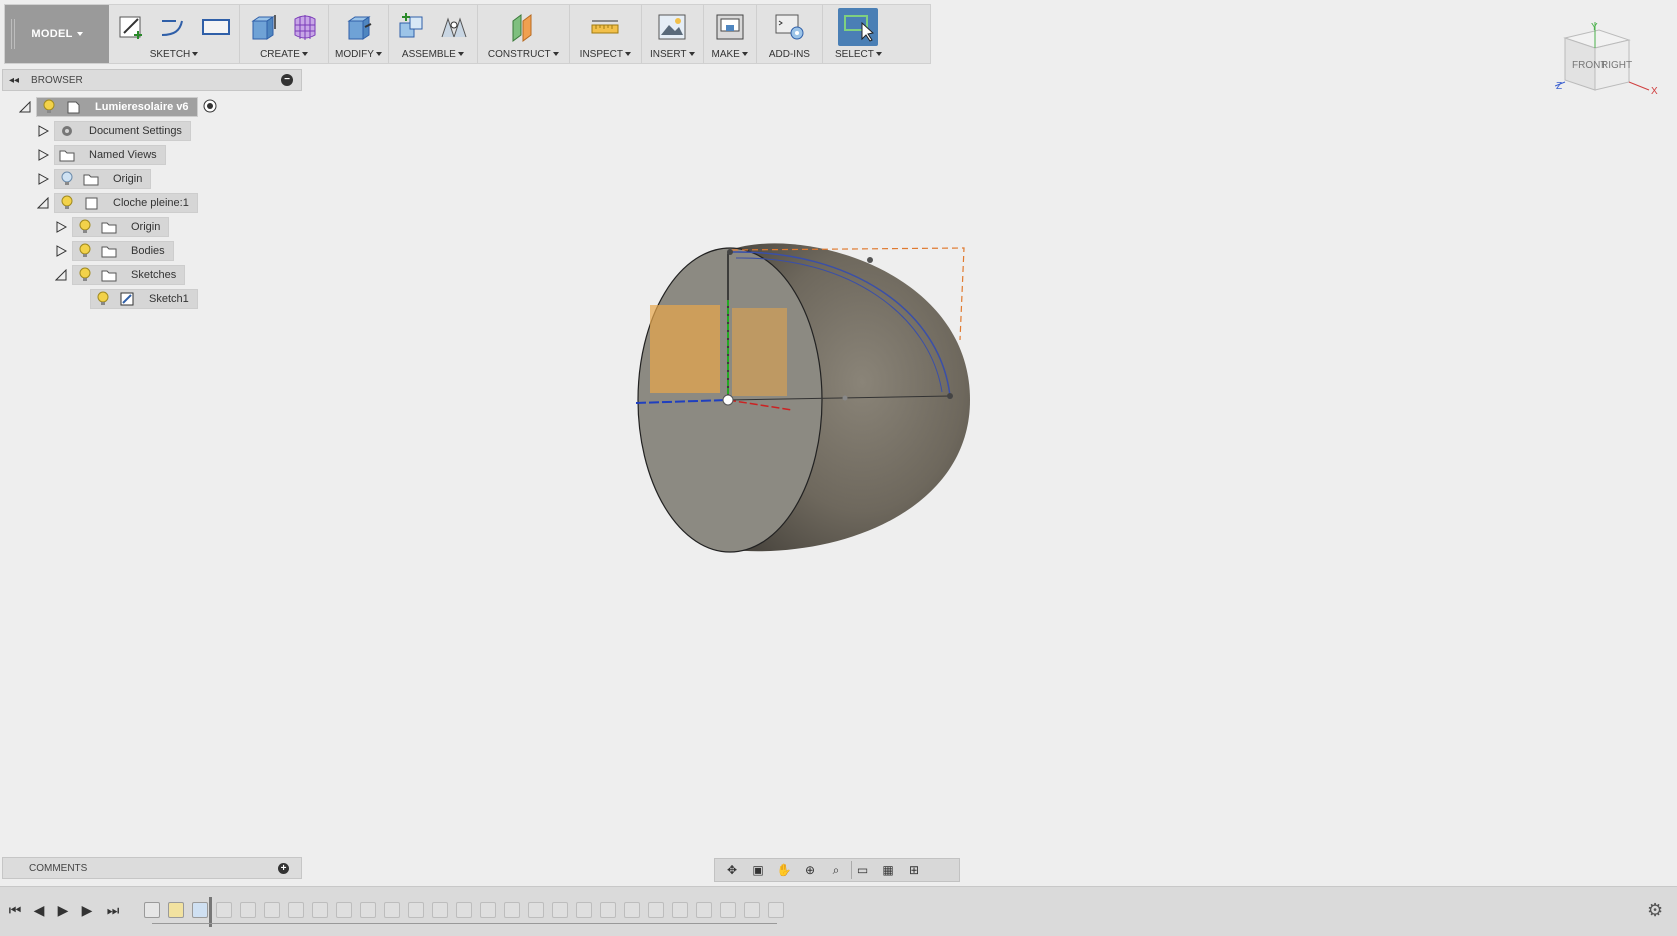 Image resolution: width=1677 pixels, height=936 pixels. What do you see at coordinates (152, 910) in the screenshot?
I see `timeline-feature-component` at bounding box center [152, 910].